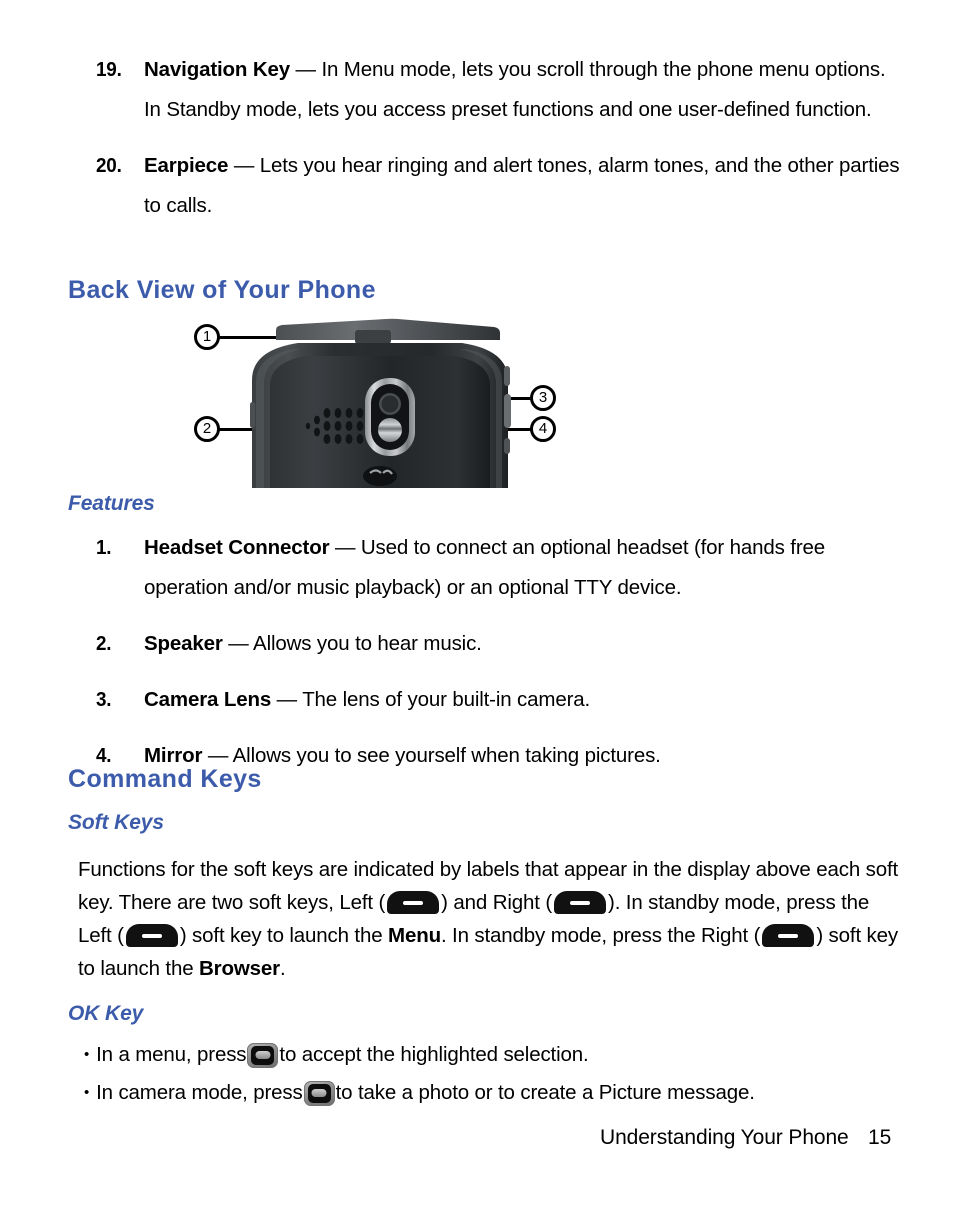 The width and height of the screenshot is (954, 1209). Describe the element at coordinates (207, 429) in the screenshot. I see `callout-2: 2` at that location.